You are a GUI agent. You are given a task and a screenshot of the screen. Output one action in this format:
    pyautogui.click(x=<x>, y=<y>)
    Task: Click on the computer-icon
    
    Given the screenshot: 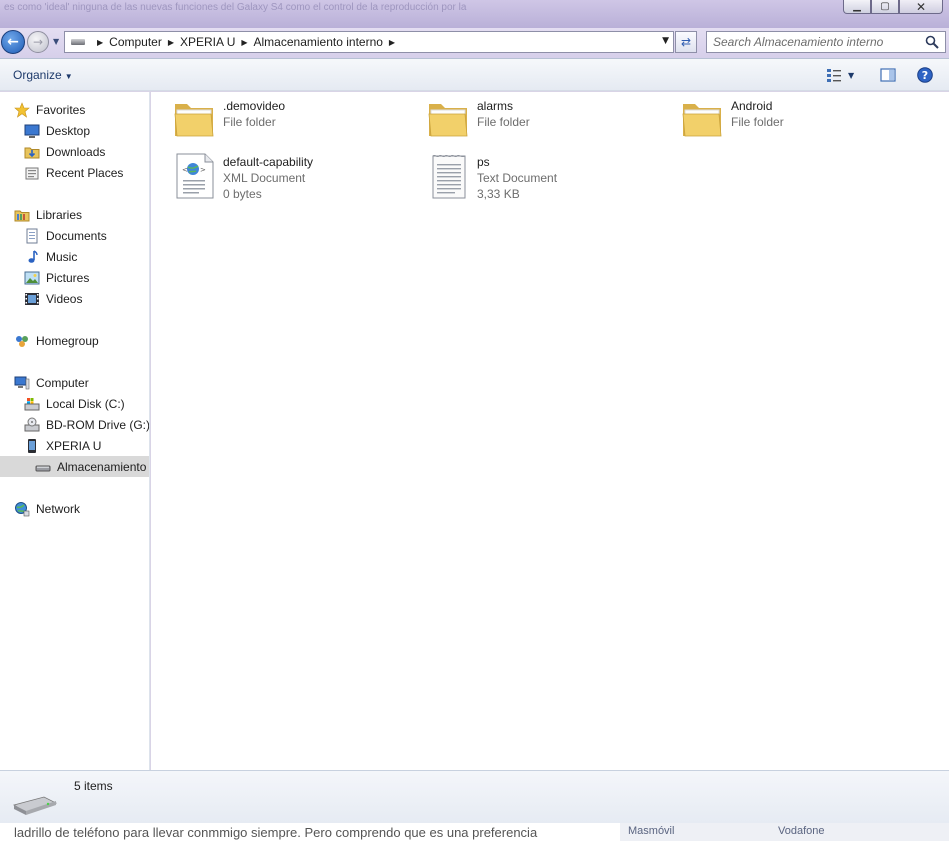 What is the action you would take?
    pyautogui.click(x=22, y=382)
    